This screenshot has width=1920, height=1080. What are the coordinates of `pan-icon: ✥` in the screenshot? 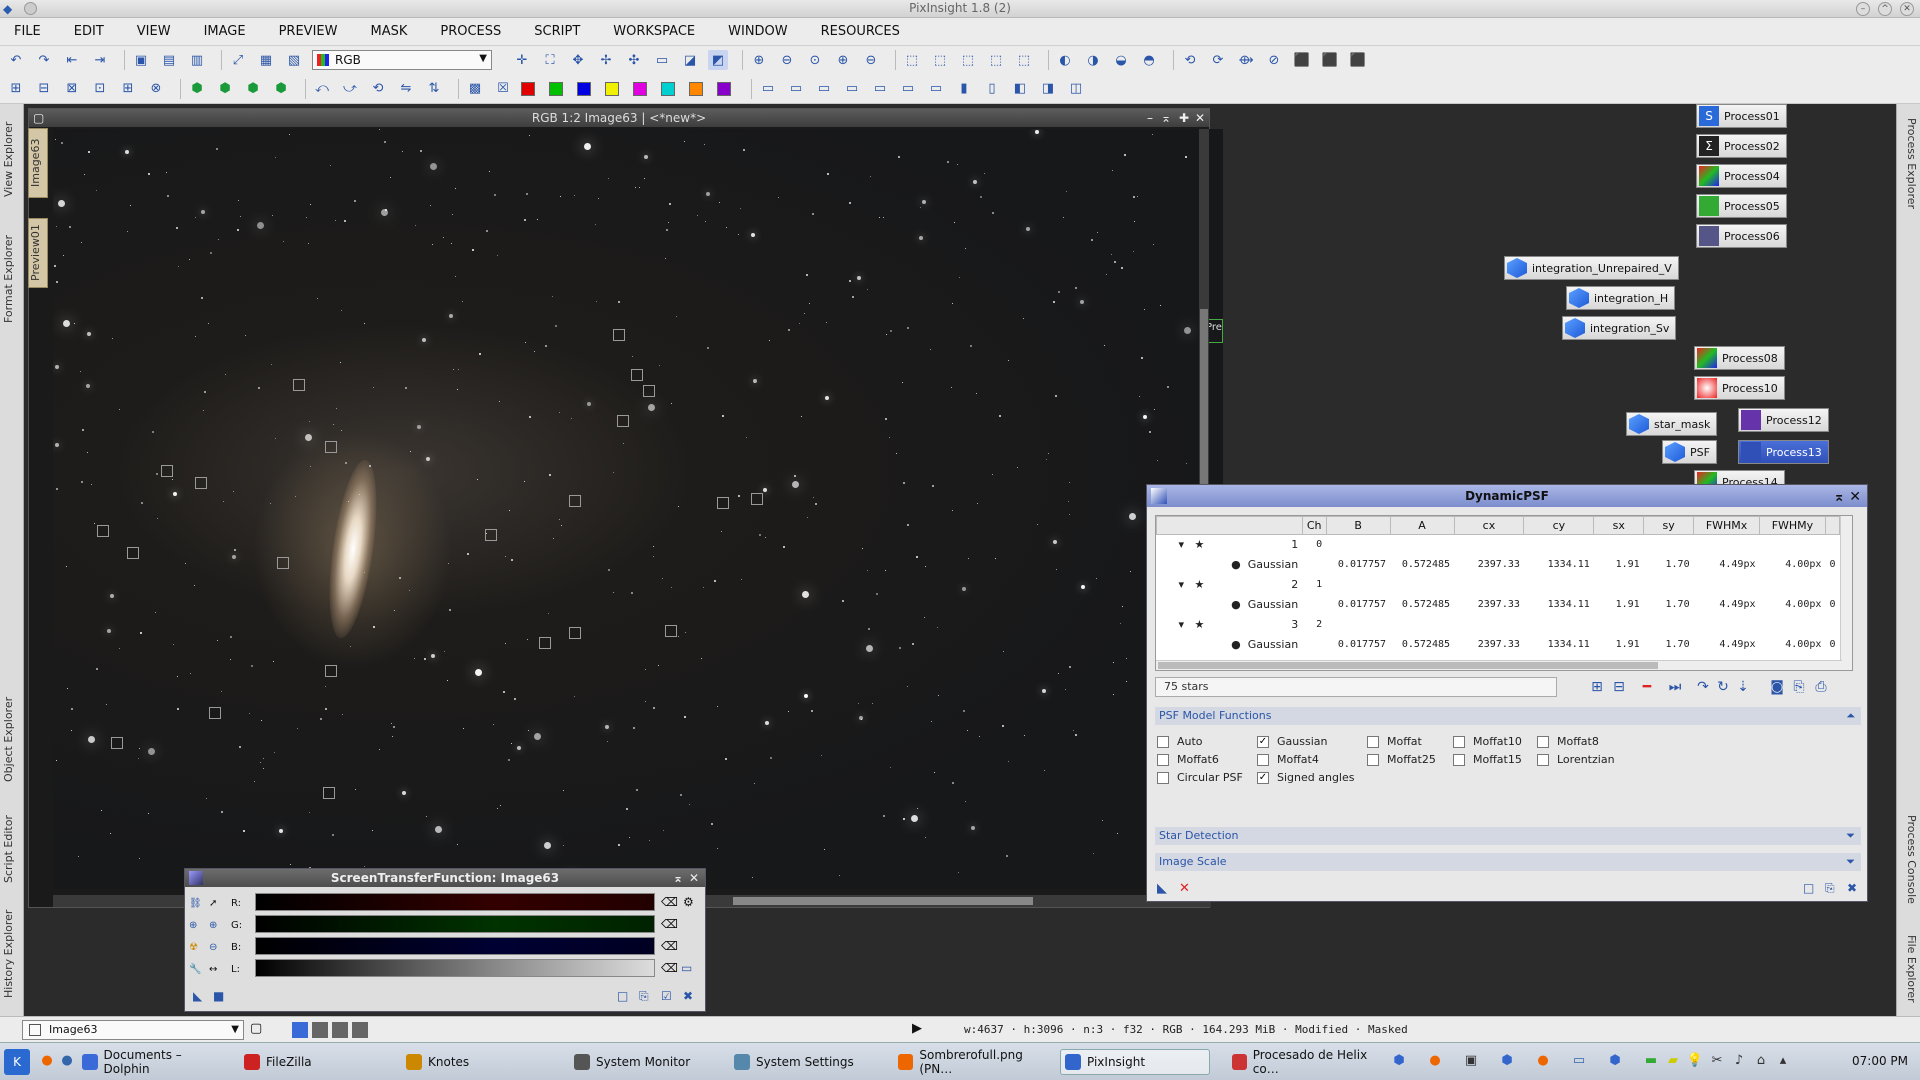 It's located at (578, 60).